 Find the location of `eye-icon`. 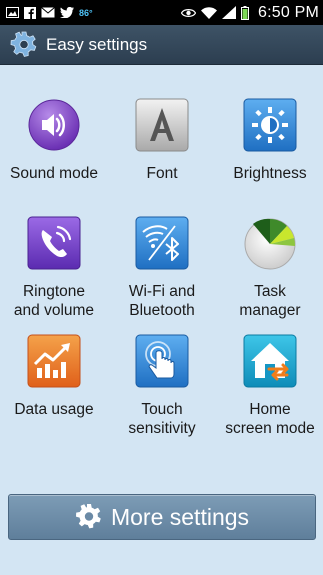

eye-icon is located at coordinates (188, 13).